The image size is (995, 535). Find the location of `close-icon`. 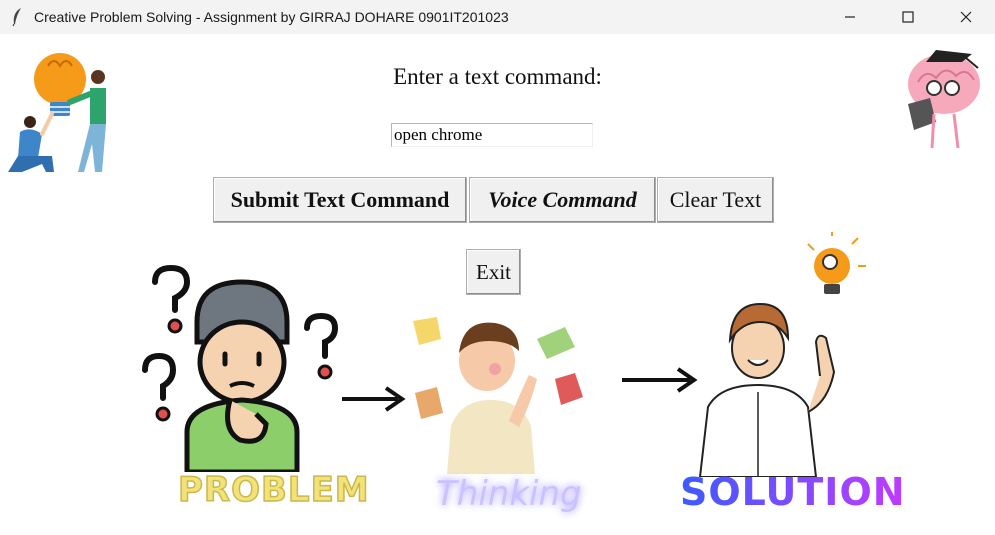

close-icon is located at coordinates (966, 17).